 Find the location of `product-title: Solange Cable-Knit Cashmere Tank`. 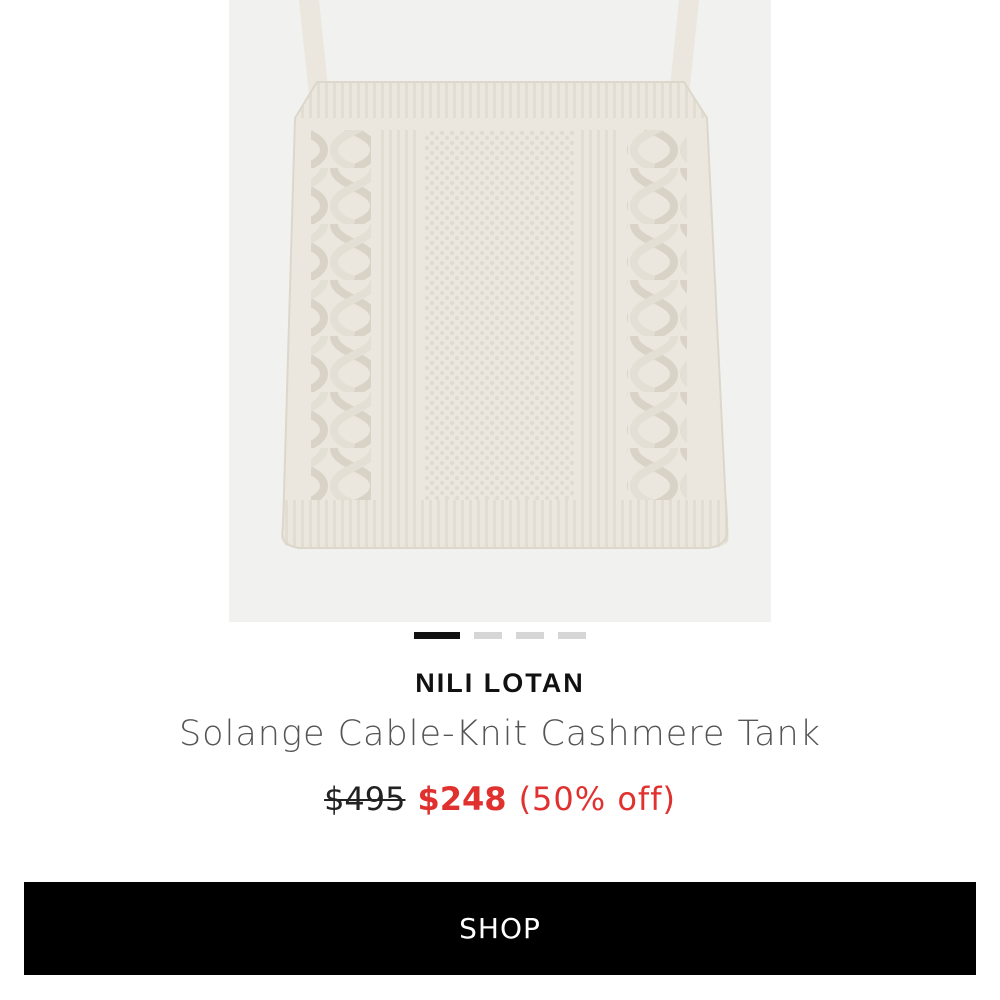

product-title: Solange Cable-Knit Cashmere Tank is located at coordinates (500, 734).